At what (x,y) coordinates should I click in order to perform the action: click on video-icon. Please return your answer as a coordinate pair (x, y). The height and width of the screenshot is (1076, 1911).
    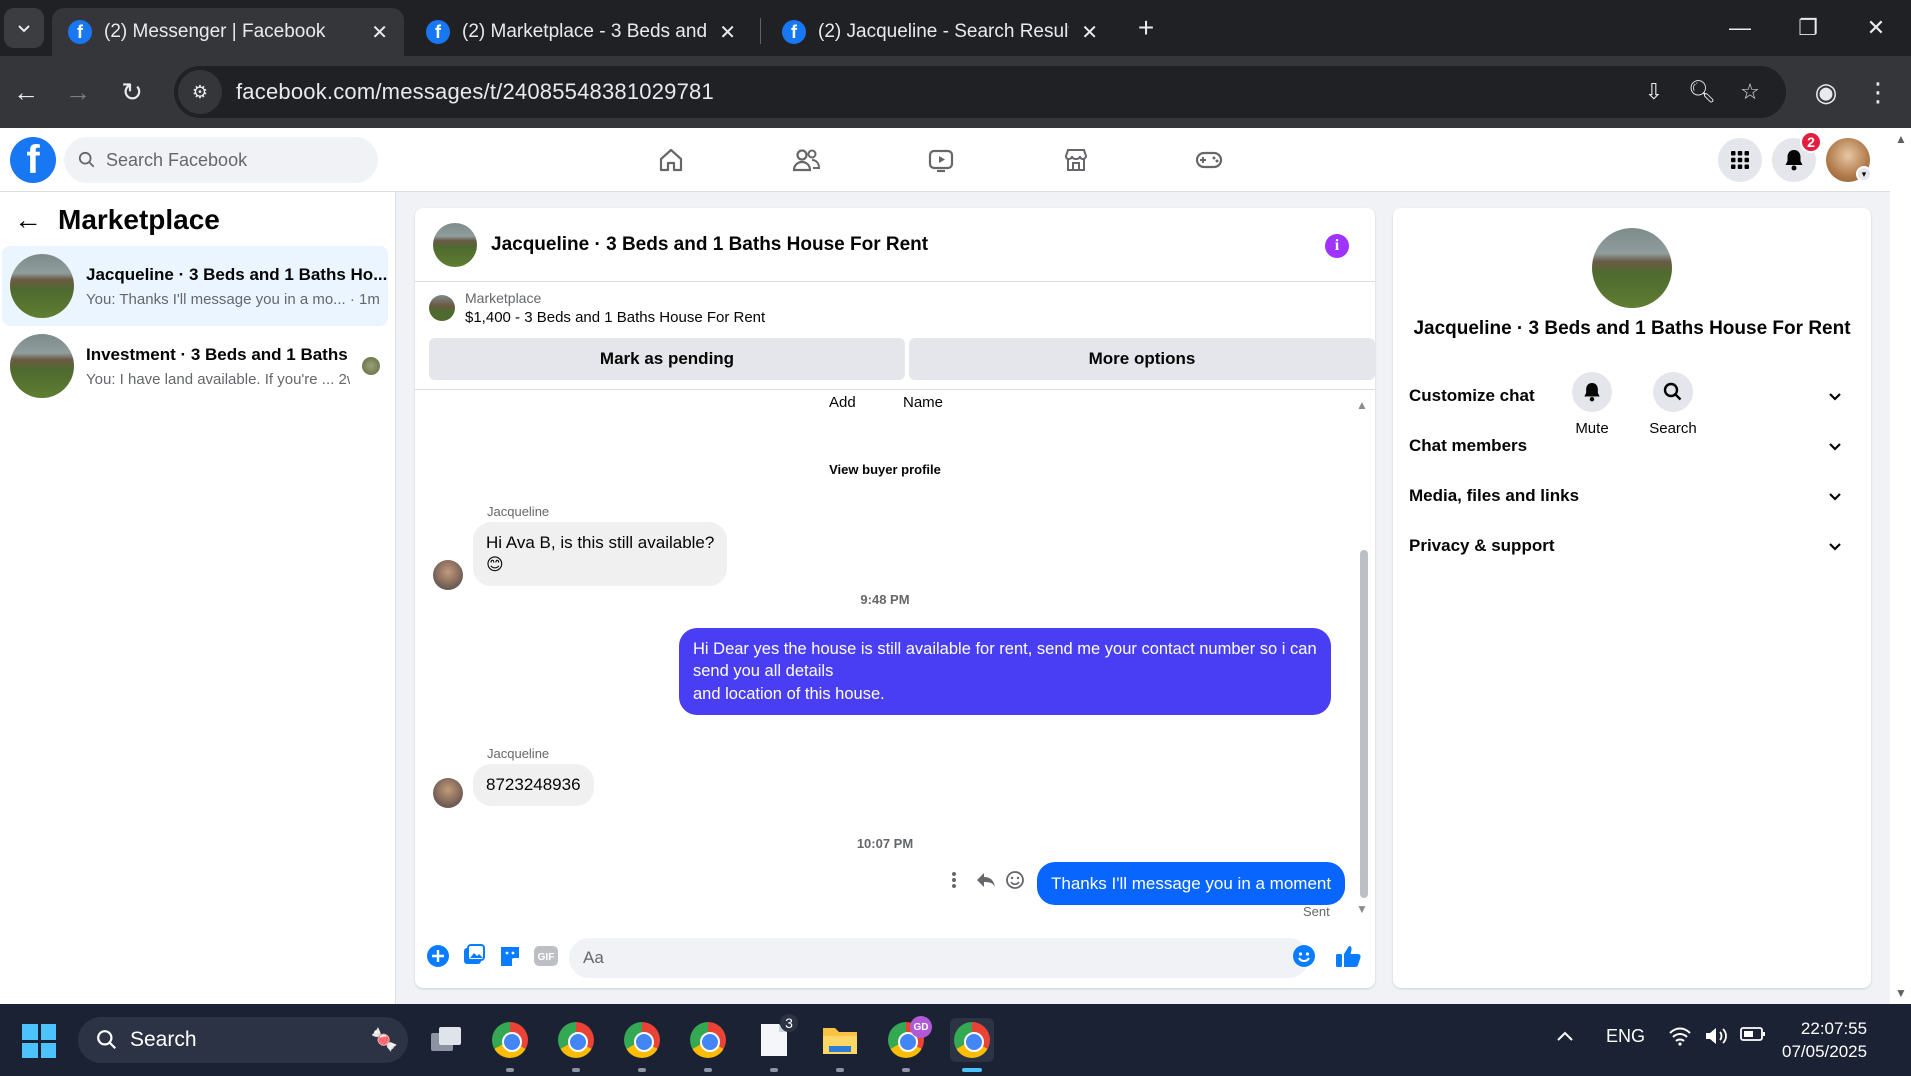
    Looking at the image, I should click on (941, 161).